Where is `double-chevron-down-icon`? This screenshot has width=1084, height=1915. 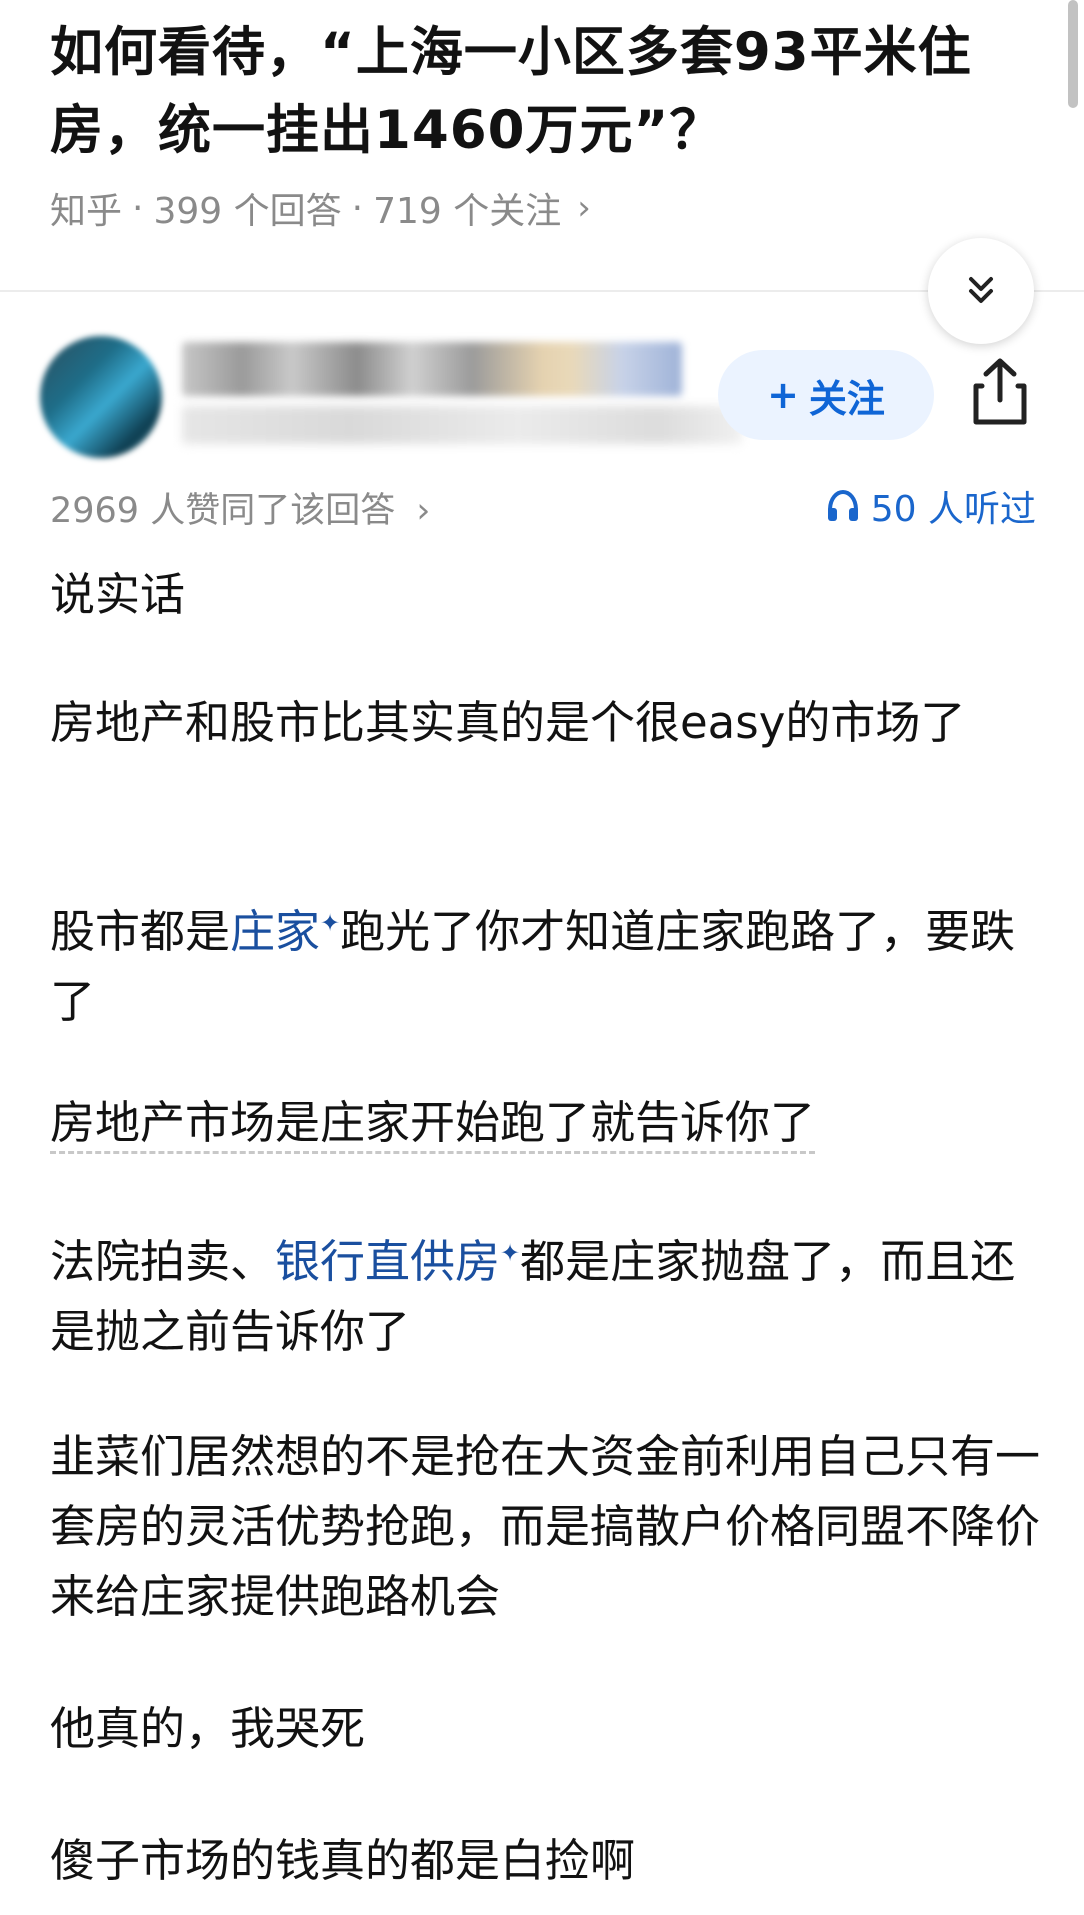 double-chevron-down-icon is located at coordinates (981, 290).